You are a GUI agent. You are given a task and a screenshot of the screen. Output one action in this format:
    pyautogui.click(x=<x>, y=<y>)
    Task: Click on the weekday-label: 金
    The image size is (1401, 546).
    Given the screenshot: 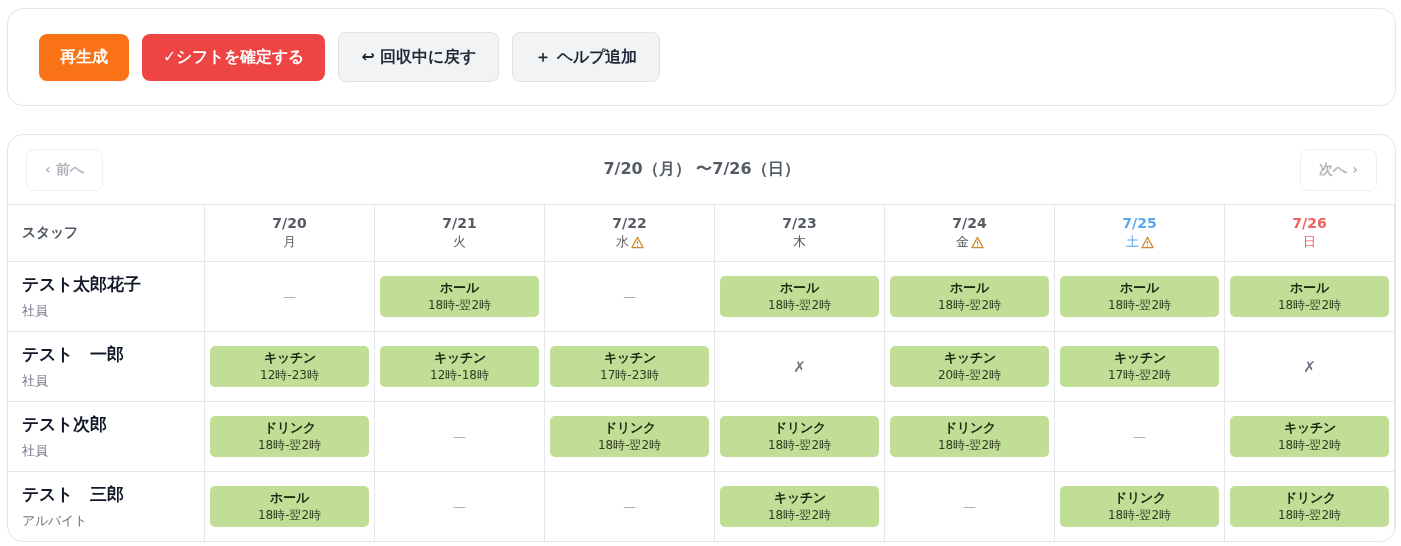 What is the action you would take?
    pyautogui.click(x=962, y=242)
    